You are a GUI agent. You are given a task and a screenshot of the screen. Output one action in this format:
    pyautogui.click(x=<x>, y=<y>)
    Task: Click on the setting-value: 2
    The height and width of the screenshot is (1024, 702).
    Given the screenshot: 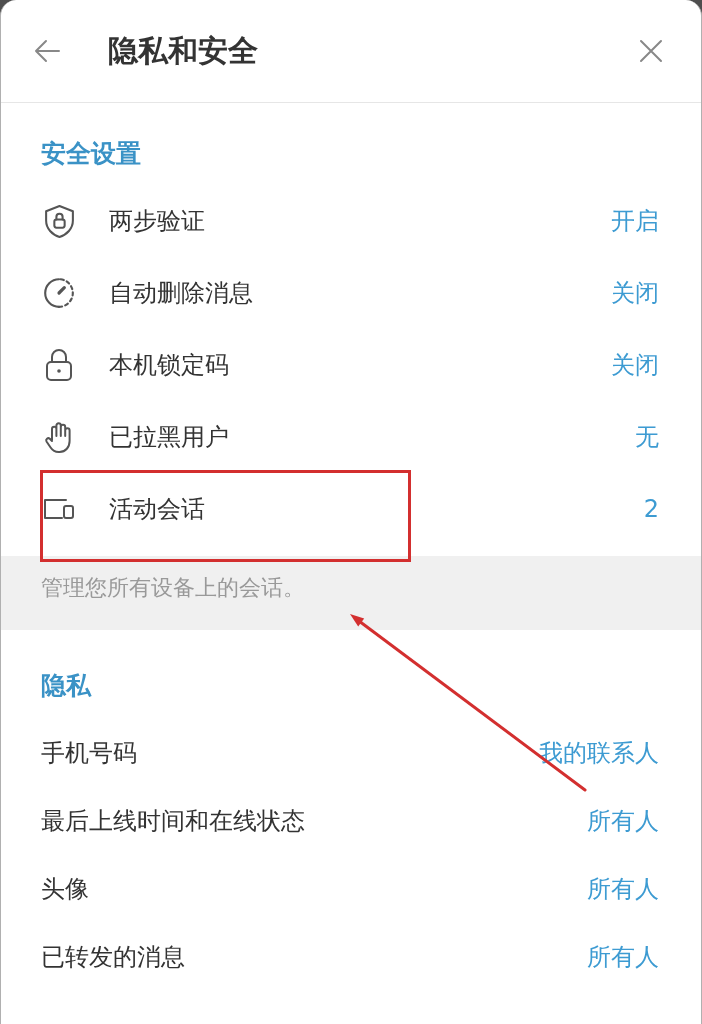 What is the action you would take?
    pyautogui.click(x=651, y=509)
    